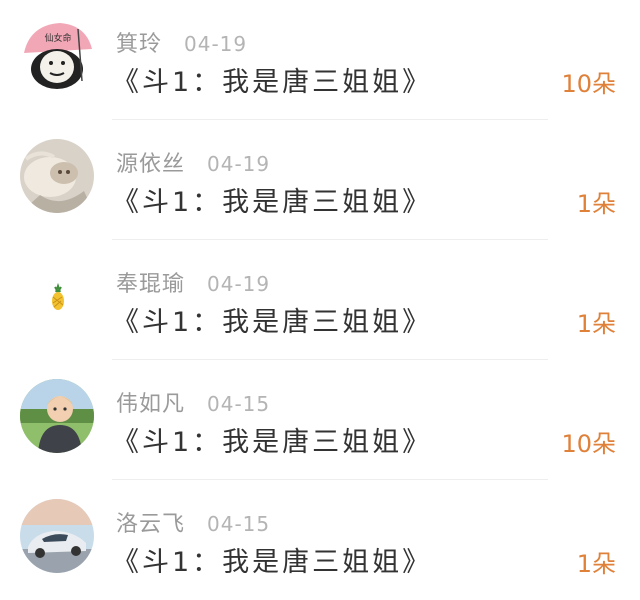  What do you see at coordinates (57, 296) in the screenshot?
I see `pineapple-avatar` at bounding box center [57, 296].